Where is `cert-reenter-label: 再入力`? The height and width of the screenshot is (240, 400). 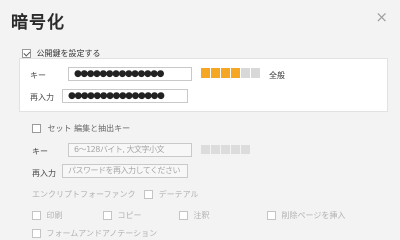
cert-reenter-label: 再入力 is located at coordinates (44, 173).